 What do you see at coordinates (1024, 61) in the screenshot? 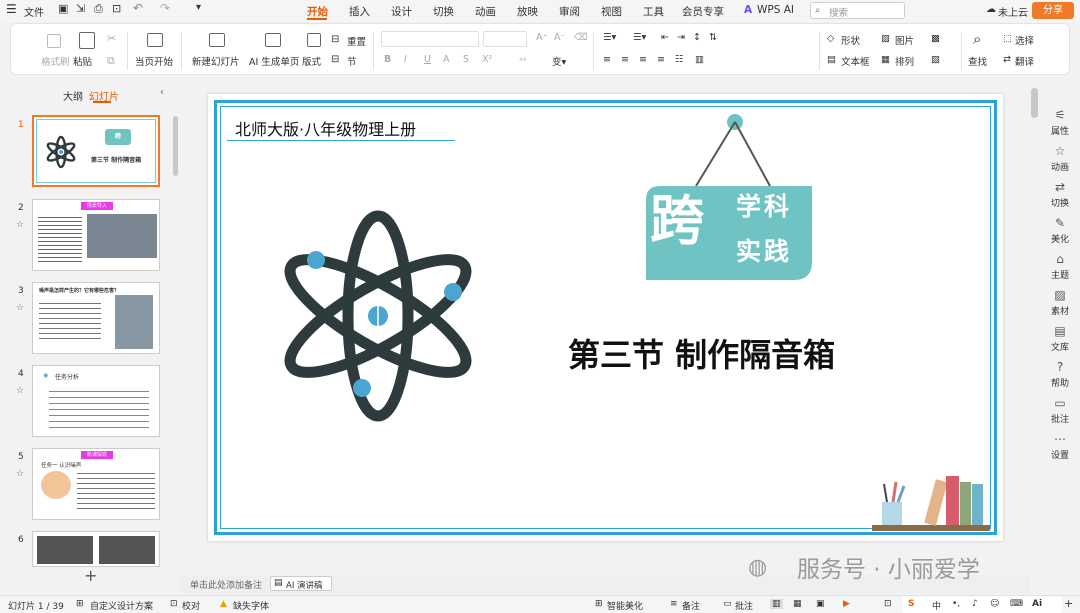
I see `translate-button: 翻译` at bounding box center [1024, 61].